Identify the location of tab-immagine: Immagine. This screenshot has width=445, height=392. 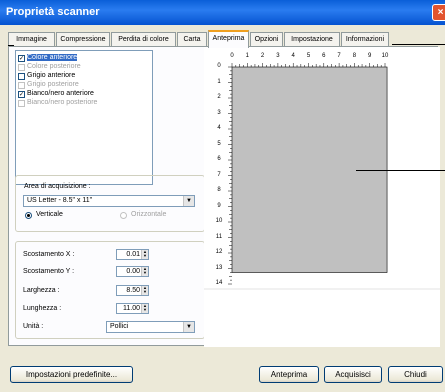
(31, 39).